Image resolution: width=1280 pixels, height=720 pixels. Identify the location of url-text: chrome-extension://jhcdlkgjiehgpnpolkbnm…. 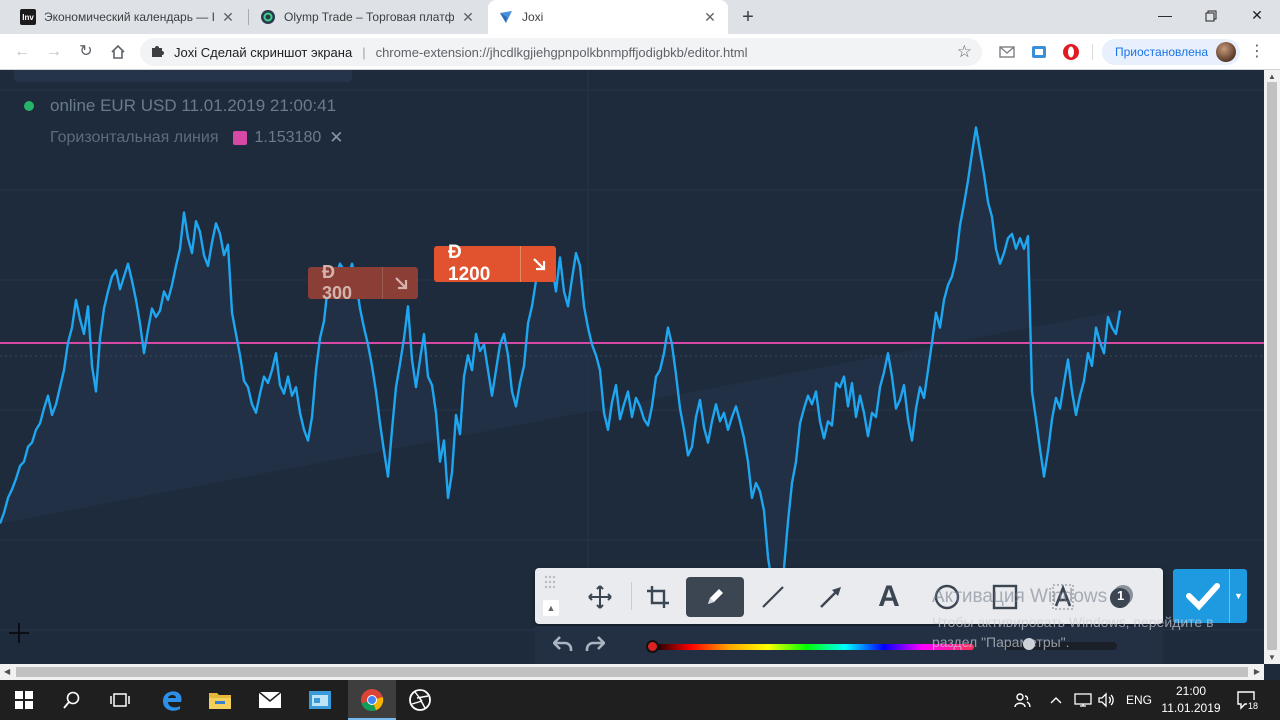
(561, 52).